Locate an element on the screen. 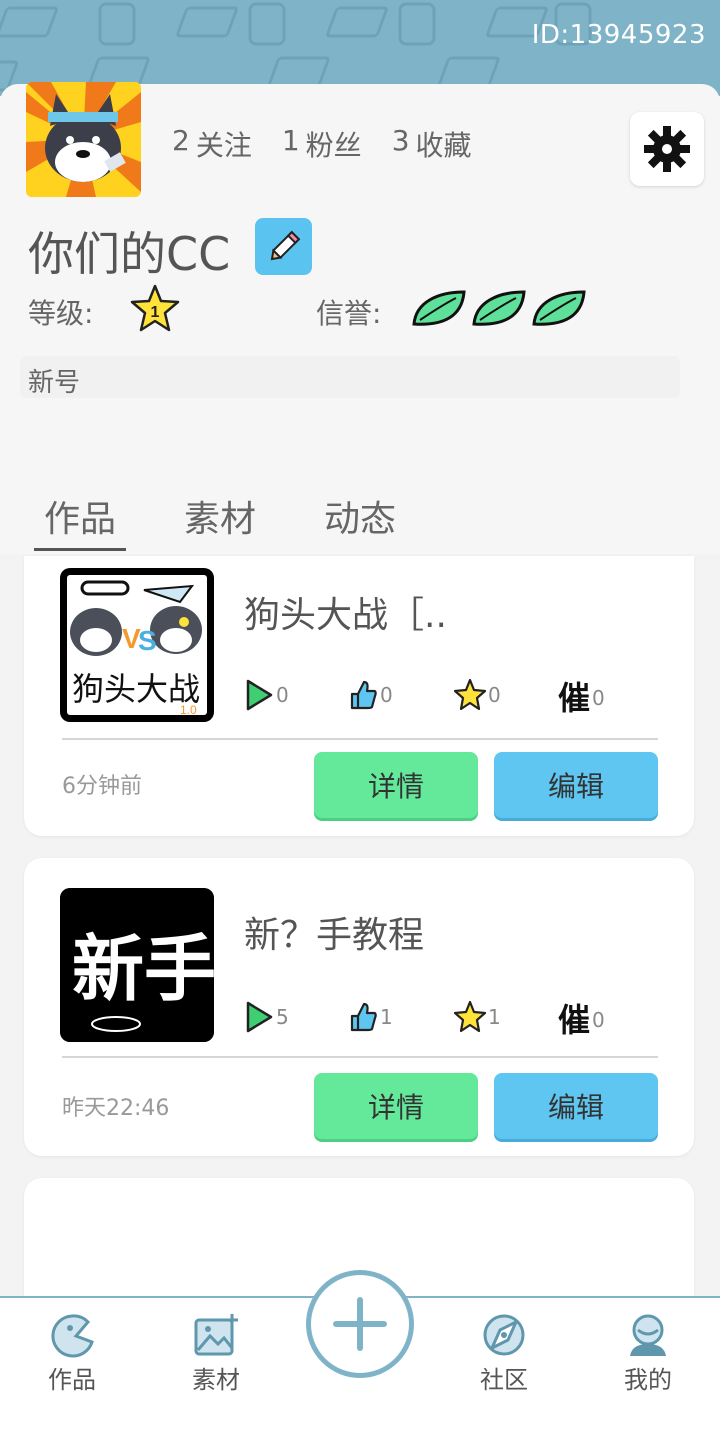  tab-activity: 动态 is located at coordinates (360, 520).